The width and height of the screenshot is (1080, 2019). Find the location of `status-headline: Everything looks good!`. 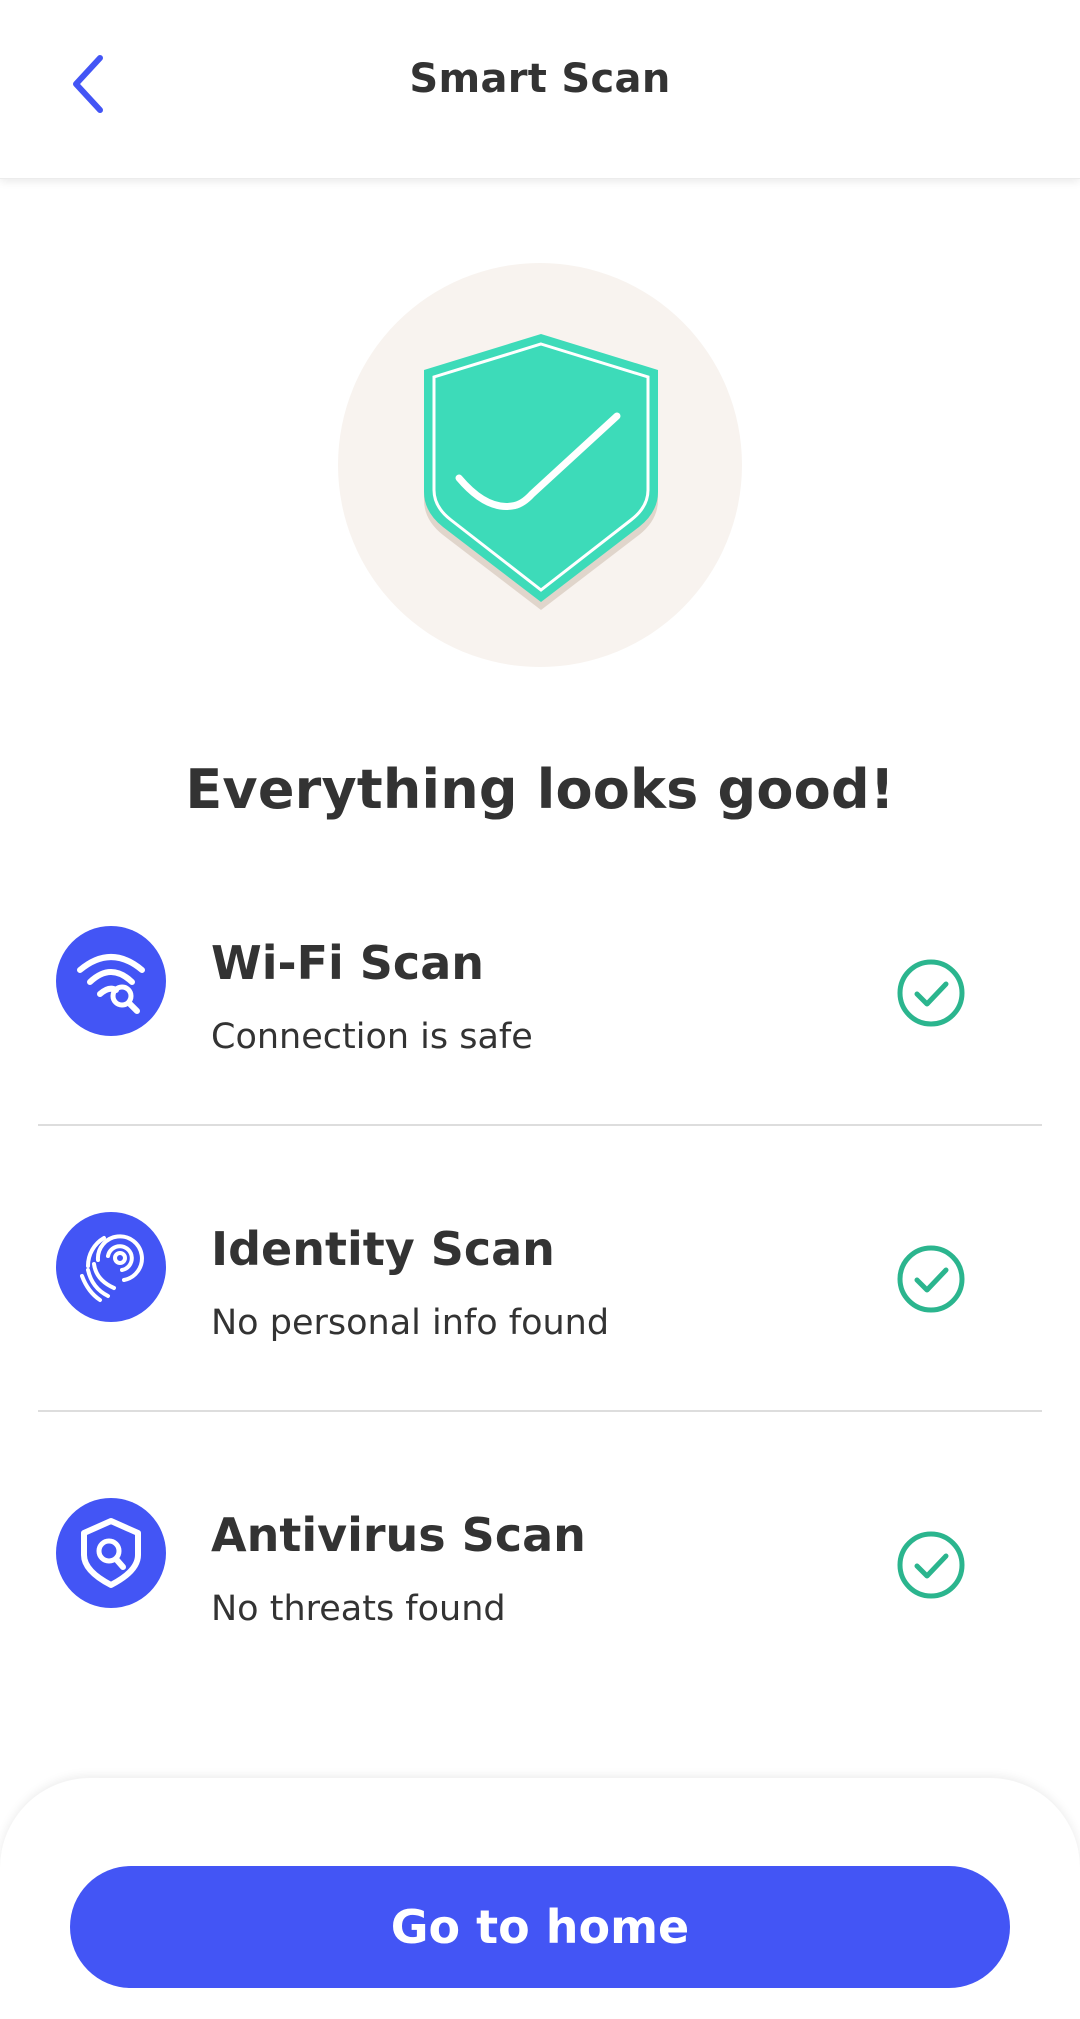

status-headline: Everything looks good! is located at coordinates (540, 789).